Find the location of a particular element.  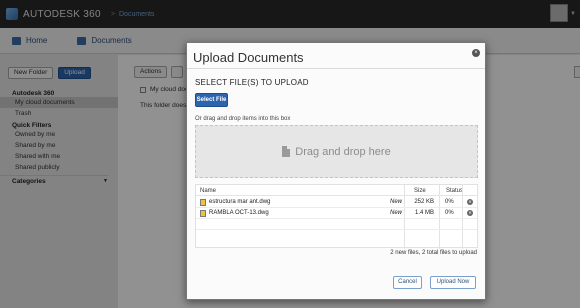

file-size: 252 KB is located at coordinates (424, 202).